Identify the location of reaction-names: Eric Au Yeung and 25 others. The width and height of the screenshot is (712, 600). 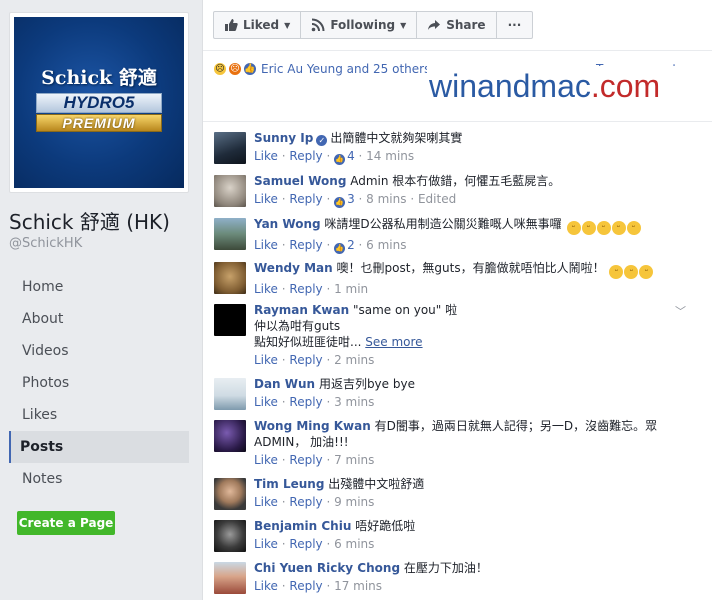
(345, 69).